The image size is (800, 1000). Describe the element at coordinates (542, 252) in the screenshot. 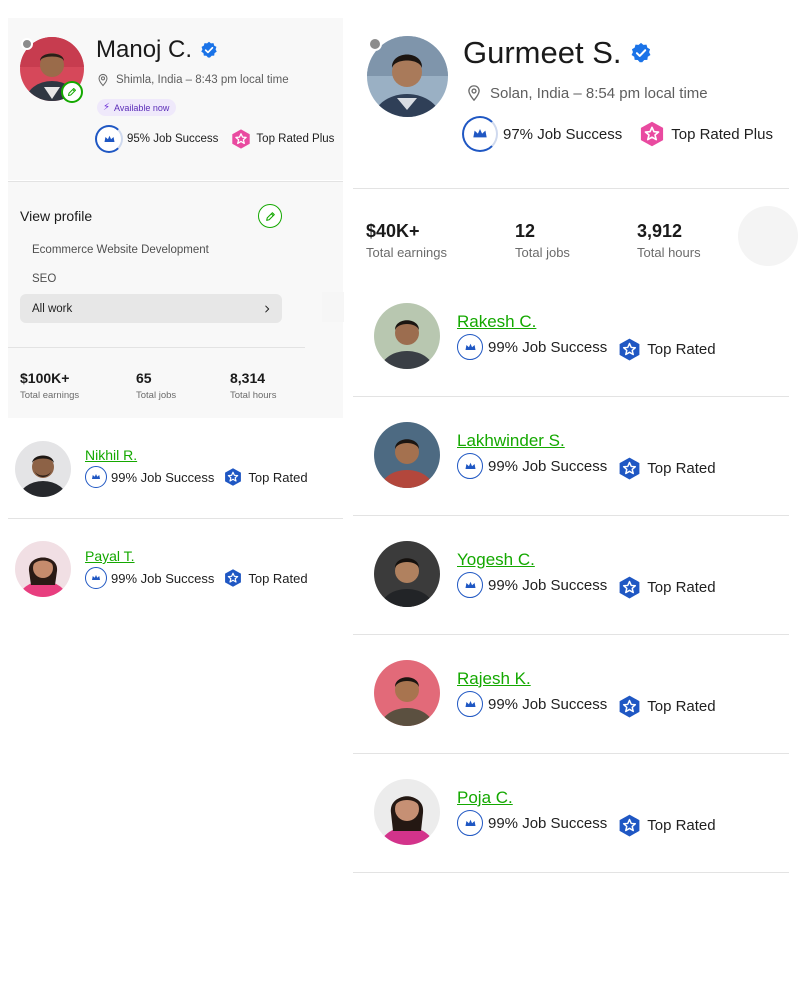

I see `stat-jobs-label: Total jobs` at that location.